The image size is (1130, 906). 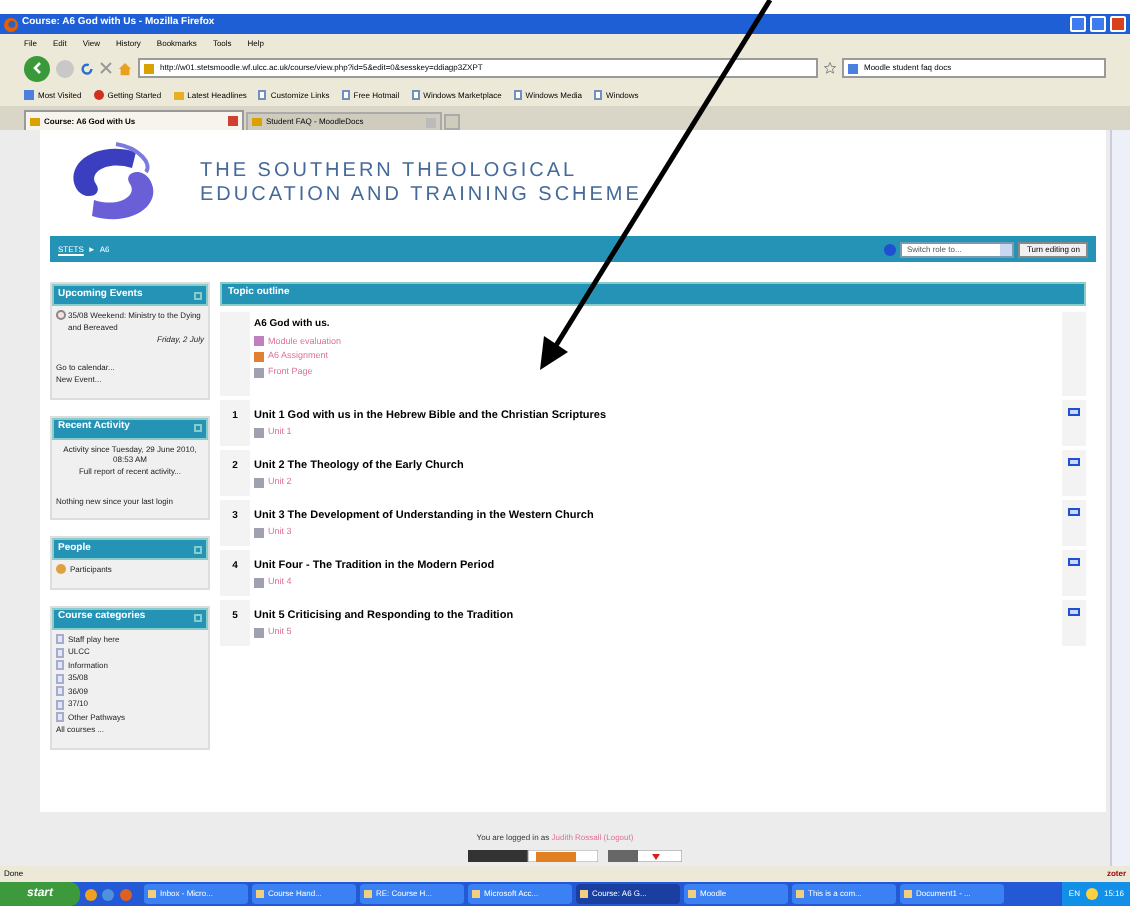 What do you see at coordinates (11, 24) in the screenshot?
I see `firefox-icon` at bounding box center [11, 24].